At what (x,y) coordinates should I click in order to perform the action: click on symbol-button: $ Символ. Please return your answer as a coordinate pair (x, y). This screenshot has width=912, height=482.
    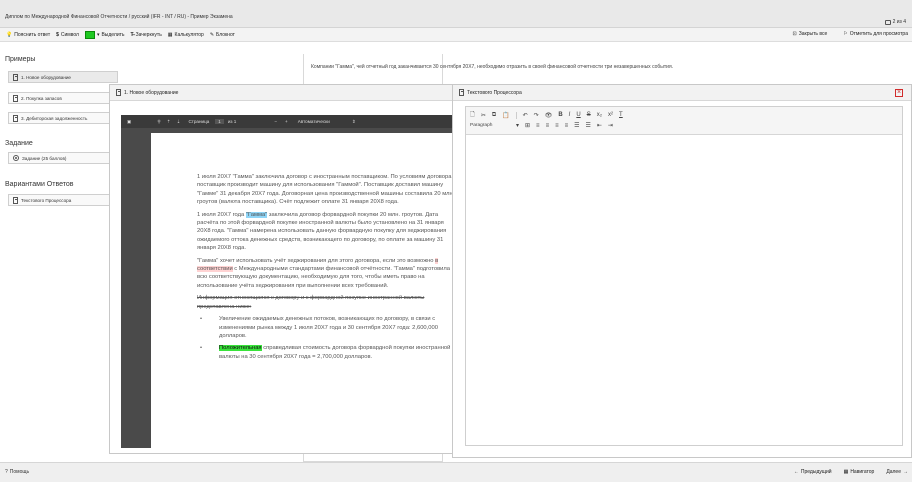
    Looking at the image, I should click on (67, 35).